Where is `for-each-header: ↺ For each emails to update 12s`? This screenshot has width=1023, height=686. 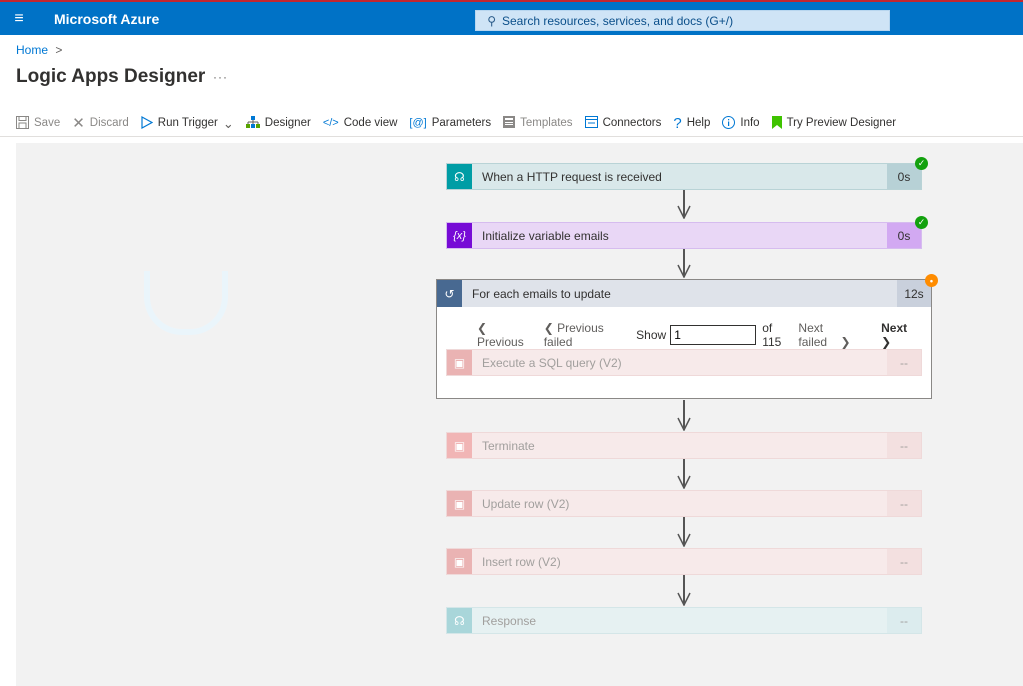 for-each-header: ↺ For each emails to update 12s is located at coordinates (684, 293).